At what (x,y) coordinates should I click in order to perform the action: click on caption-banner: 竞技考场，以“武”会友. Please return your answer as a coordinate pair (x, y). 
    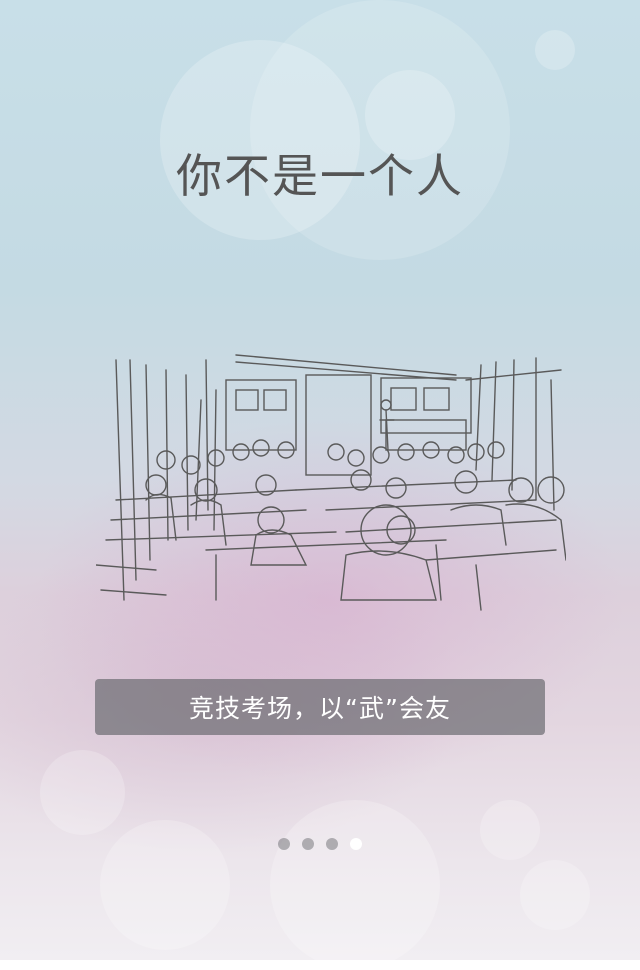
    Looking at the image, I should click on (320, 707).